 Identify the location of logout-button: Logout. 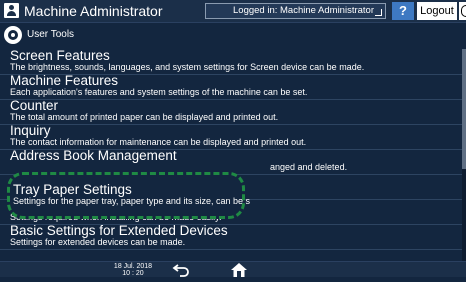
(437, 11).